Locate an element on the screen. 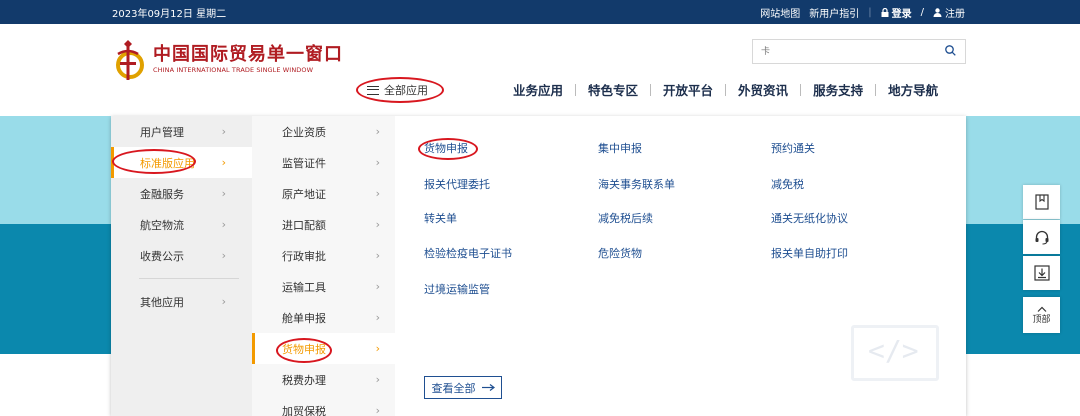 This screenshot has width=1080, height=416. subcategory-processing-trade-bonded: 加贸保税 › is located at coordinates (323, 405).